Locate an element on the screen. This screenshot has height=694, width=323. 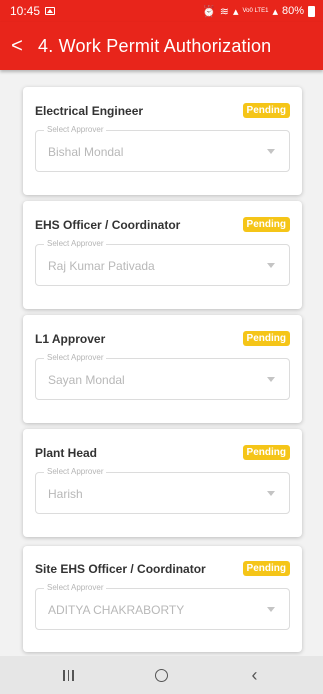
home-button is located at coordinates (162, 675).